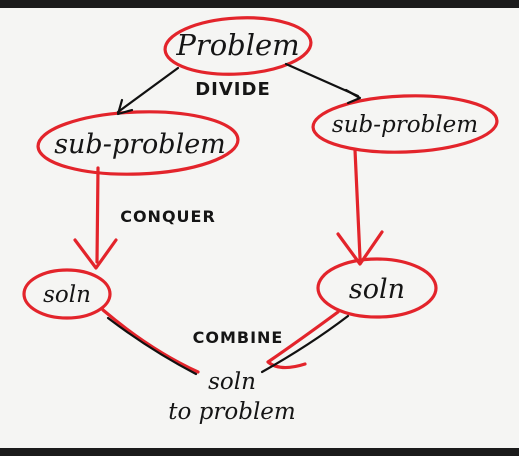 The height and width of the screenshot is (456, 519). What do you see at coordinates (405, 125) in the screenshot?
I see `sub-problem-right-label: sub-problem` at bounding box center [405, 125].